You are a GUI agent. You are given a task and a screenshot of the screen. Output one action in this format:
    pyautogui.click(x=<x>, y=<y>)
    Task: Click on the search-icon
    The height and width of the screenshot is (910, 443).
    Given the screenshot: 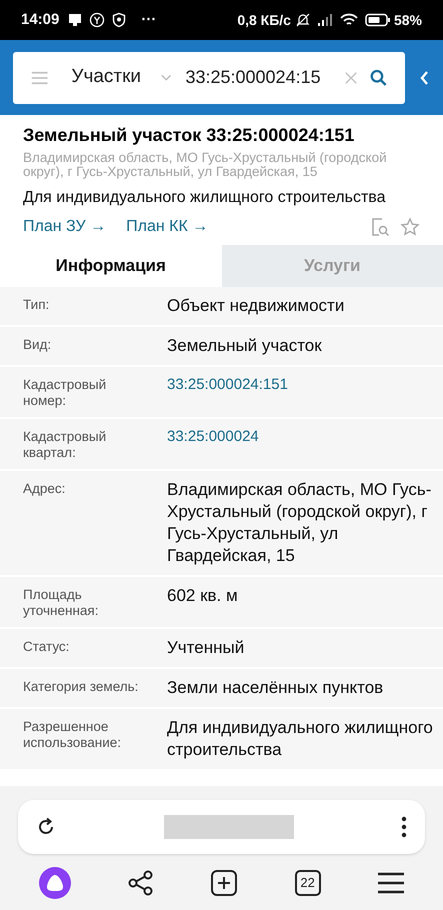 What is the action you would take?
    pyautogui.click(x=378, y=78)
    